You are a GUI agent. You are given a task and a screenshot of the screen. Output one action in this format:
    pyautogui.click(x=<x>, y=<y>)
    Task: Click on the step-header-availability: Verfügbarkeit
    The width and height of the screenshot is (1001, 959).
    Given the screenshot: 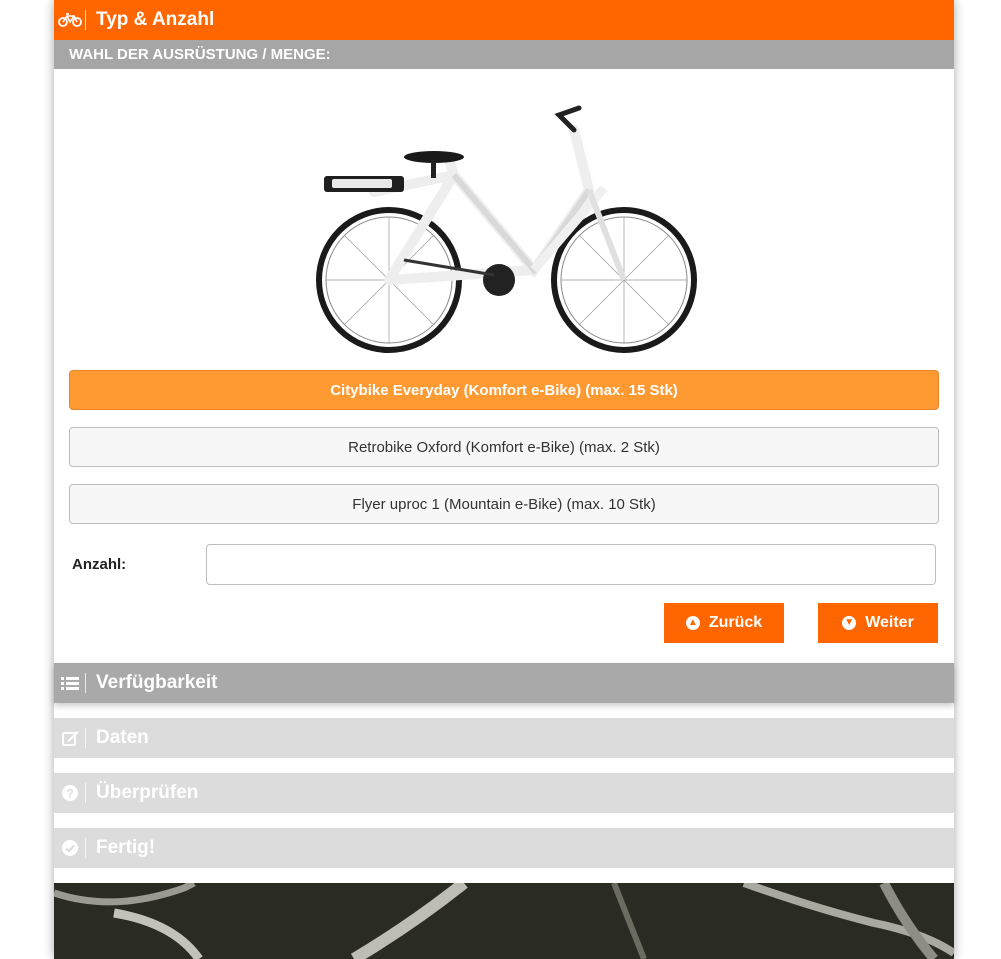 What is the action you would take?
    pyautogui.click(x=504, y=683)
    